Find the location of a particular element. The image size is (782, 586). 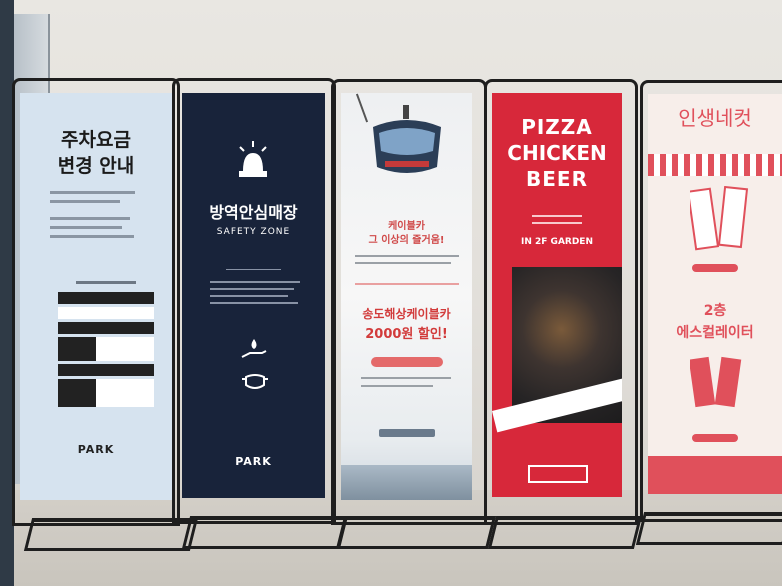

banner-pizza: PIZZA CHICKEN BEER IN 2F GARDEN is located at coordinates (557, 295).